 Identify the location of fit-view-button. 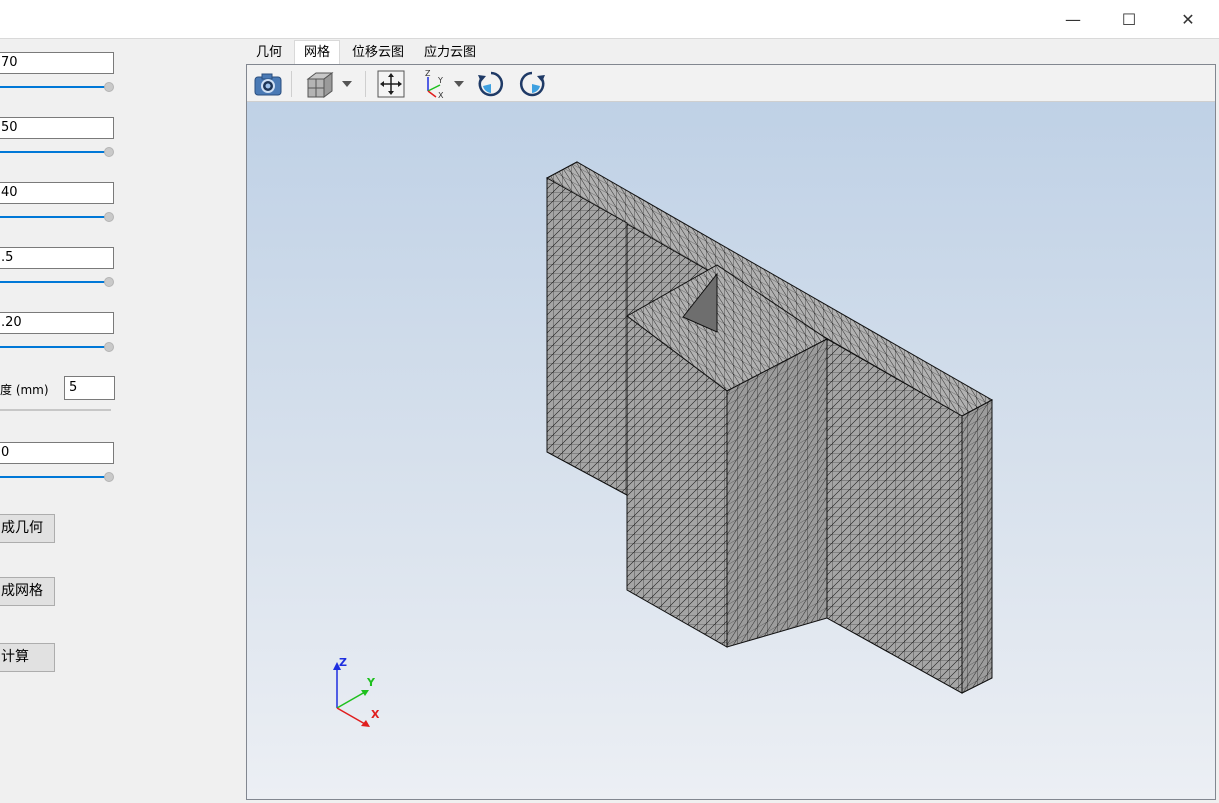
(391, 84).